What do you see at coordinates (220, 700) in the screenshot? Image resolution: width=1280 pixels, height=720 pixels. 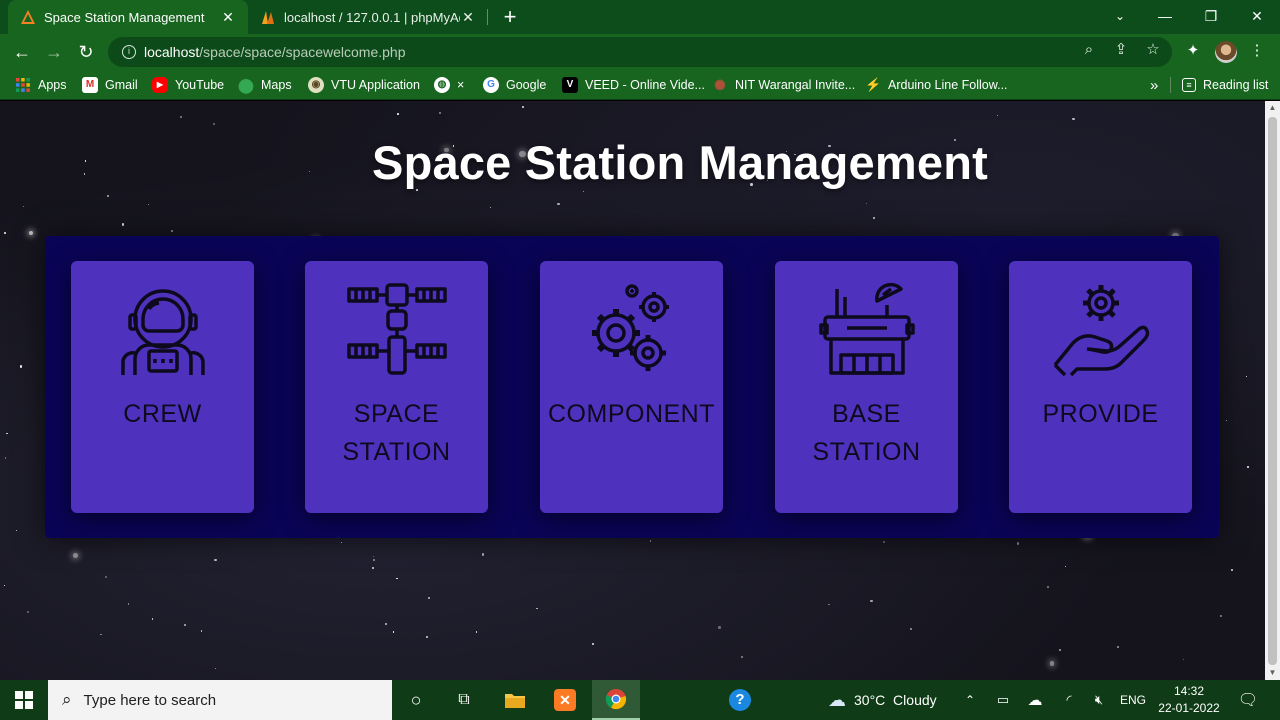 I see `taskbar-search-box: ⌕ Type here to search` at bounding box center [220, 700].